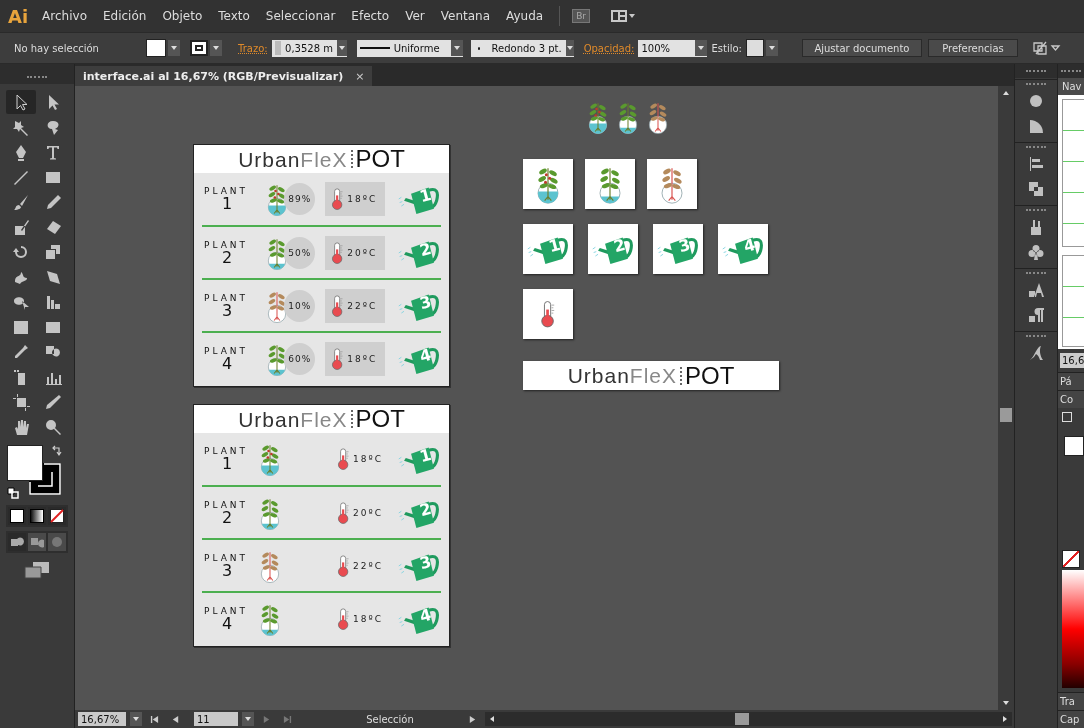  I want to click on document-tab: interface.ai al 16,67% (RGB/Previsualizar) ×, so click(224, 76).